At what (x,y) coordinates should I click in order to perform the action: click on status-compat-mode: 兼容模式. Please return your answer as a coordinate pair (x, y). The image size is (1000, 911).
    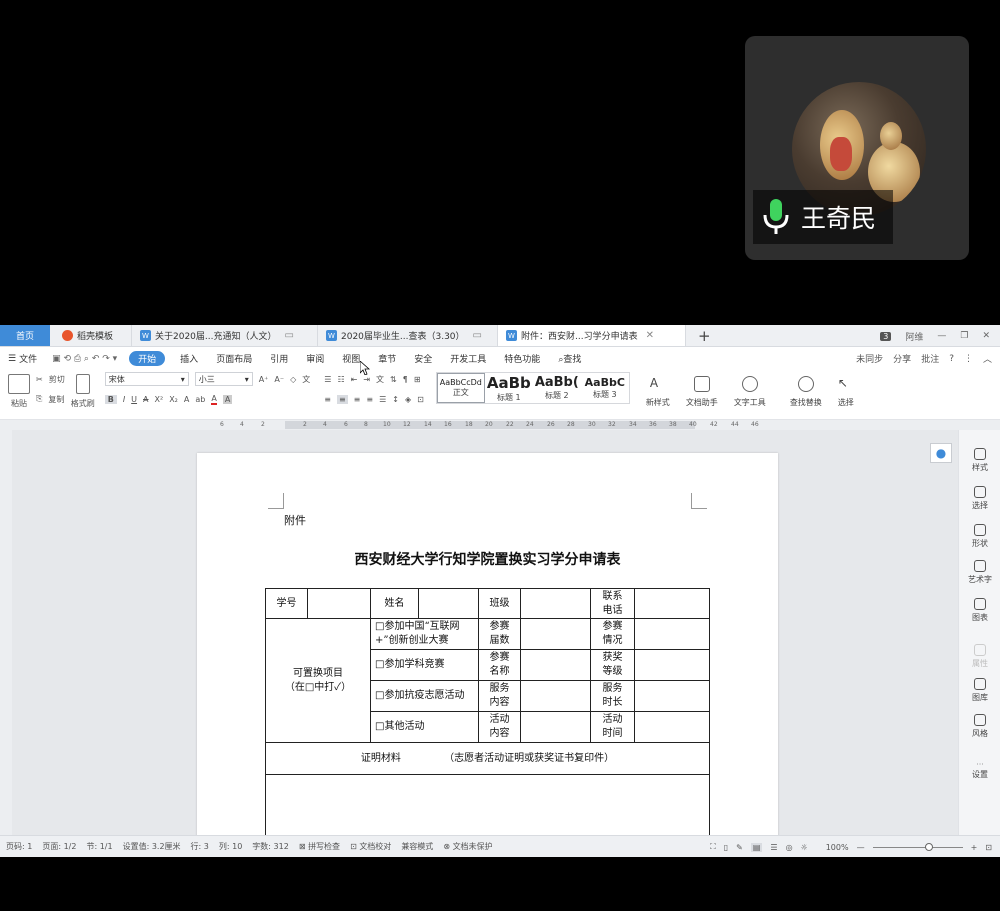
    Looking at the image, I should click on (417, 846).